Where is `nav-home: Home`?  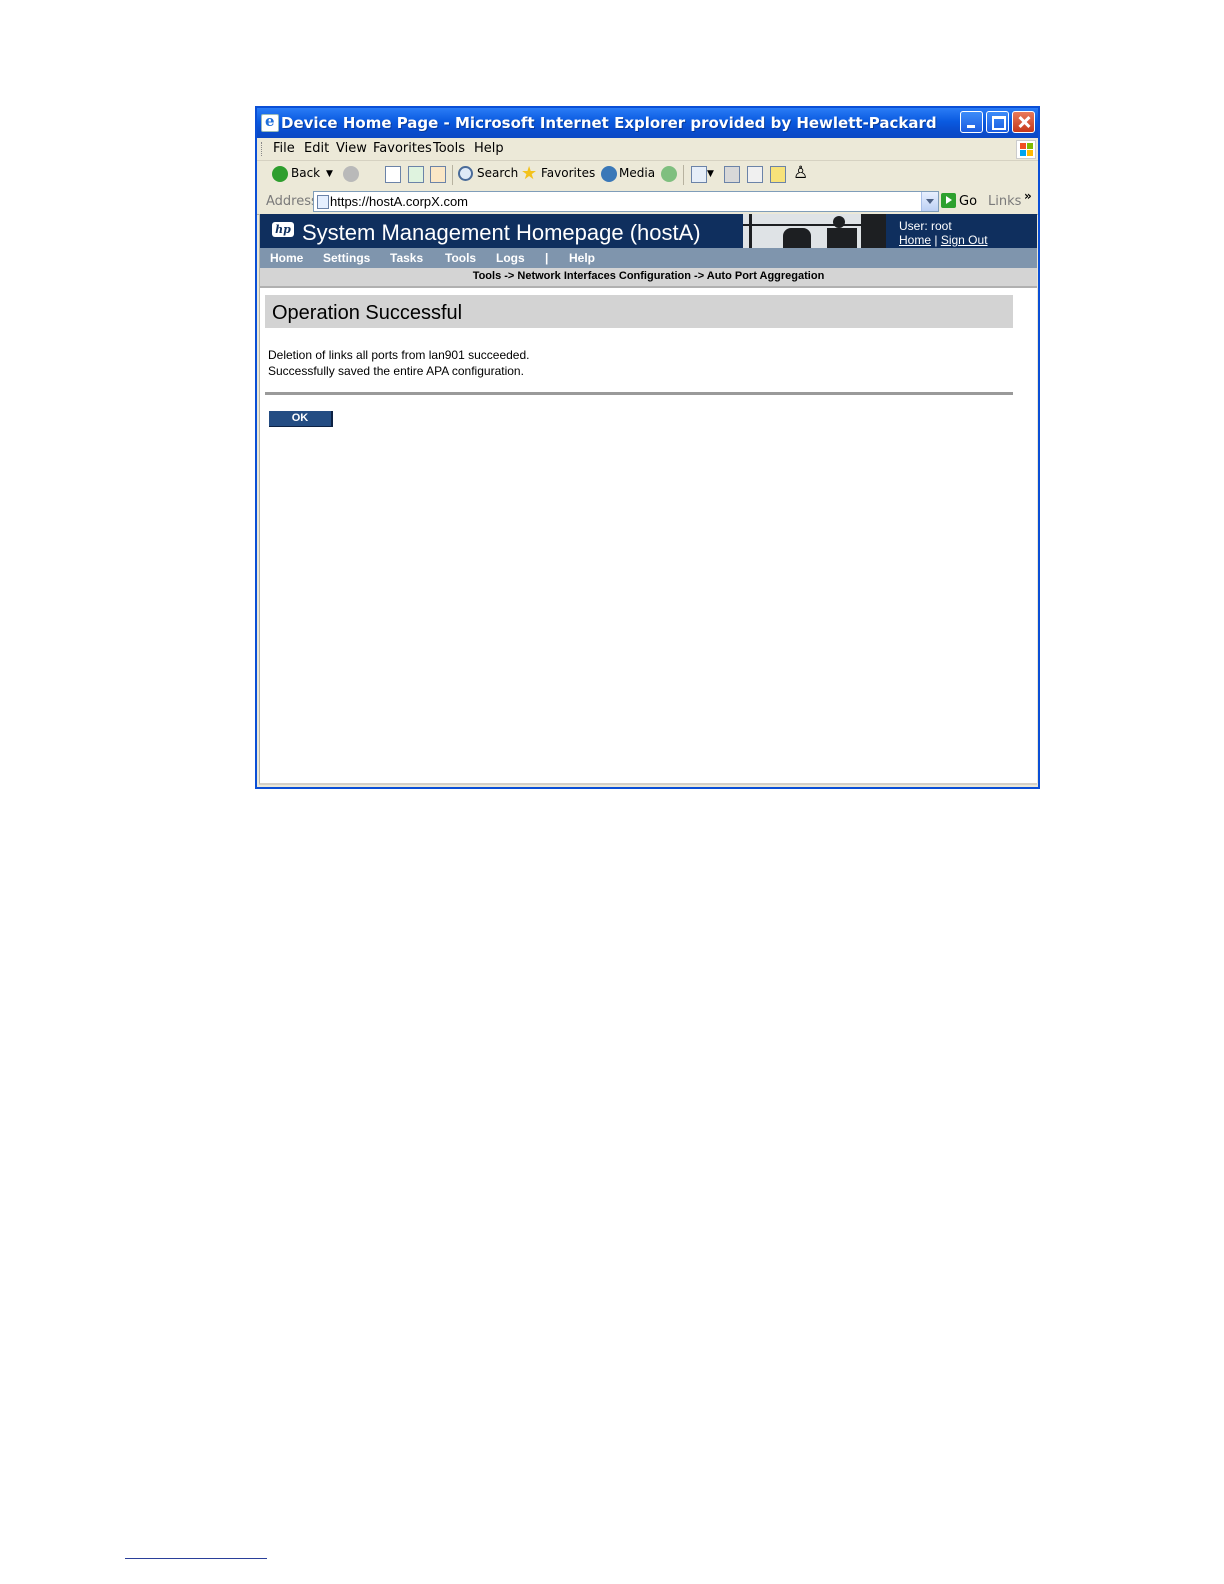 nav-home: Home is located at coordinates (286, 258).